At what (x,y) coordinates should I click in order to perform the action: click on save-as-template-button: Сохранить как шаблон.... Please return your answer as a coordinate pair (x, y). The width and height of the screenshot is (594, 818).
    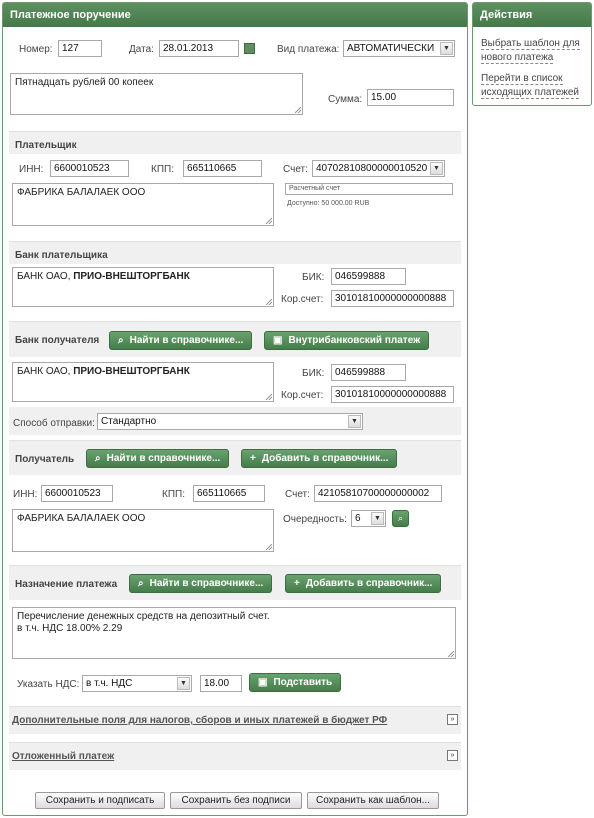
    Looking at the image, I should click on (373, 800).